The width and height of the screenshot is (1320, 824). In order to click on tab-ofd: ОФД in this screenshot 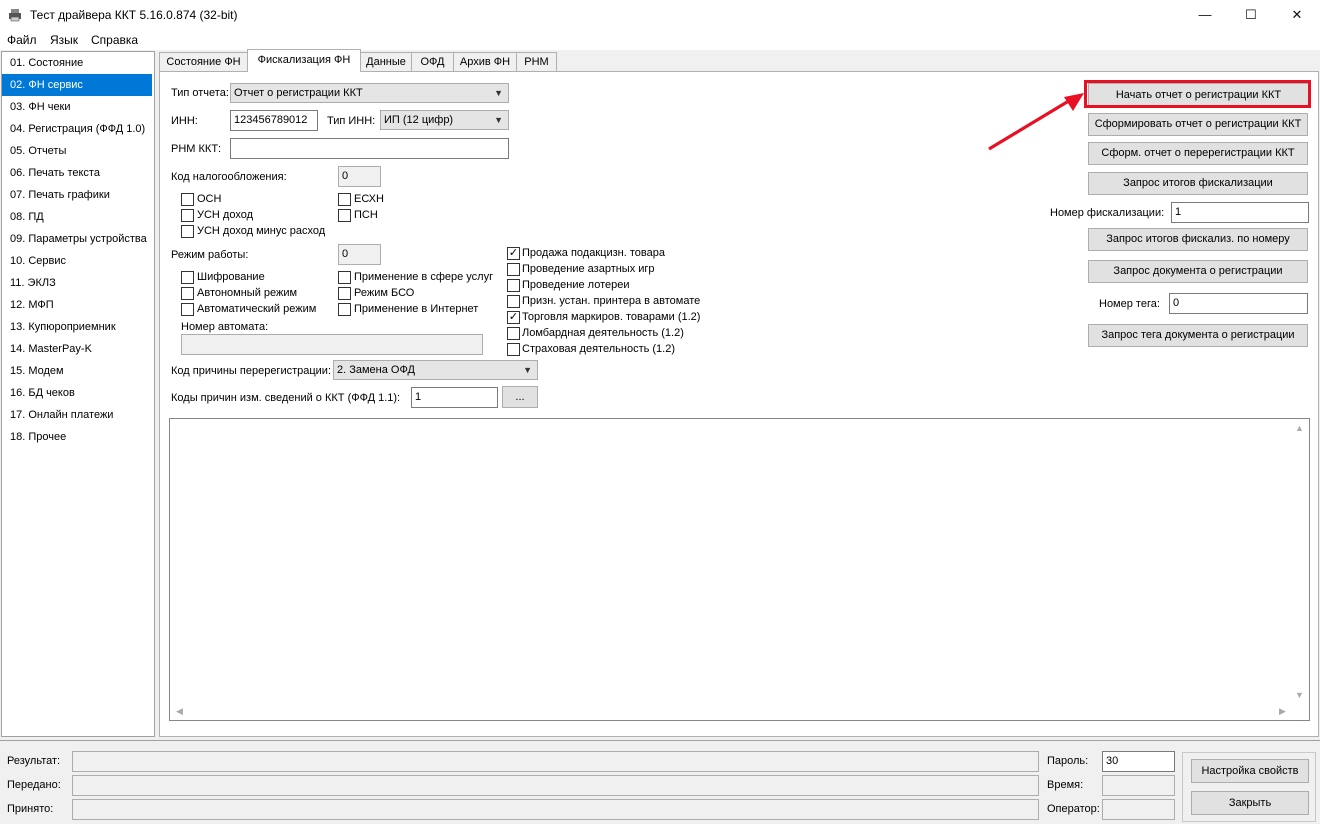, I will do `click(432, 61)`.